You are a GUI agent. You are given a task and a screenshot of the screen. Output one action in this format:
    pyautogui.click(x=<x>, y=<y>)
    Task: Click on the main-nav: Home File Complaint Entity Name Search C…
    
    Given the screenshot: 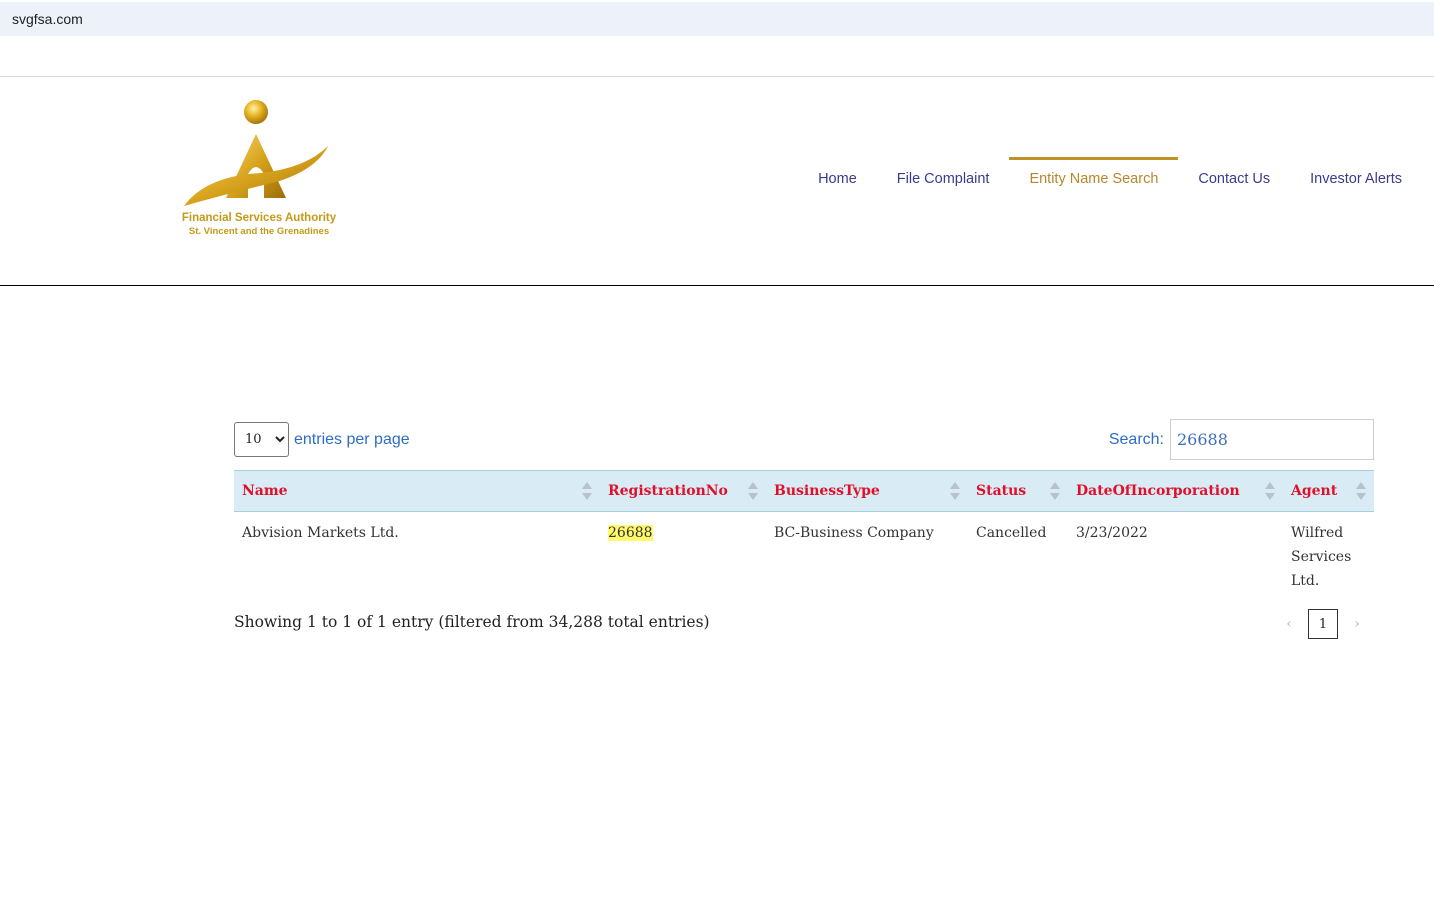 What is the action you would take?
    pyautogui.click(x=1110, y=181)
    